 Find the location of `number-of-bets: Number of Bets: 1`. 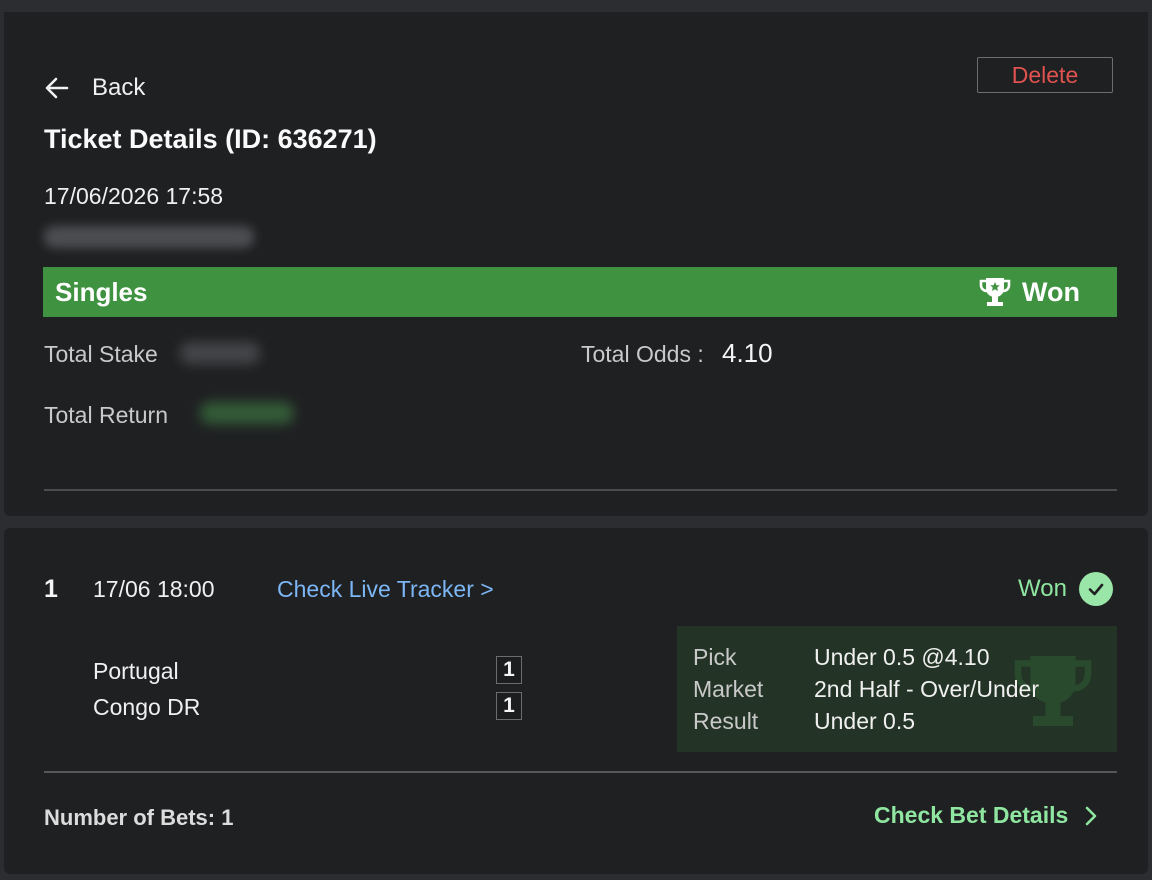

number-of-bets: Number of Bets: 1 is located at coordinates (139, 817).